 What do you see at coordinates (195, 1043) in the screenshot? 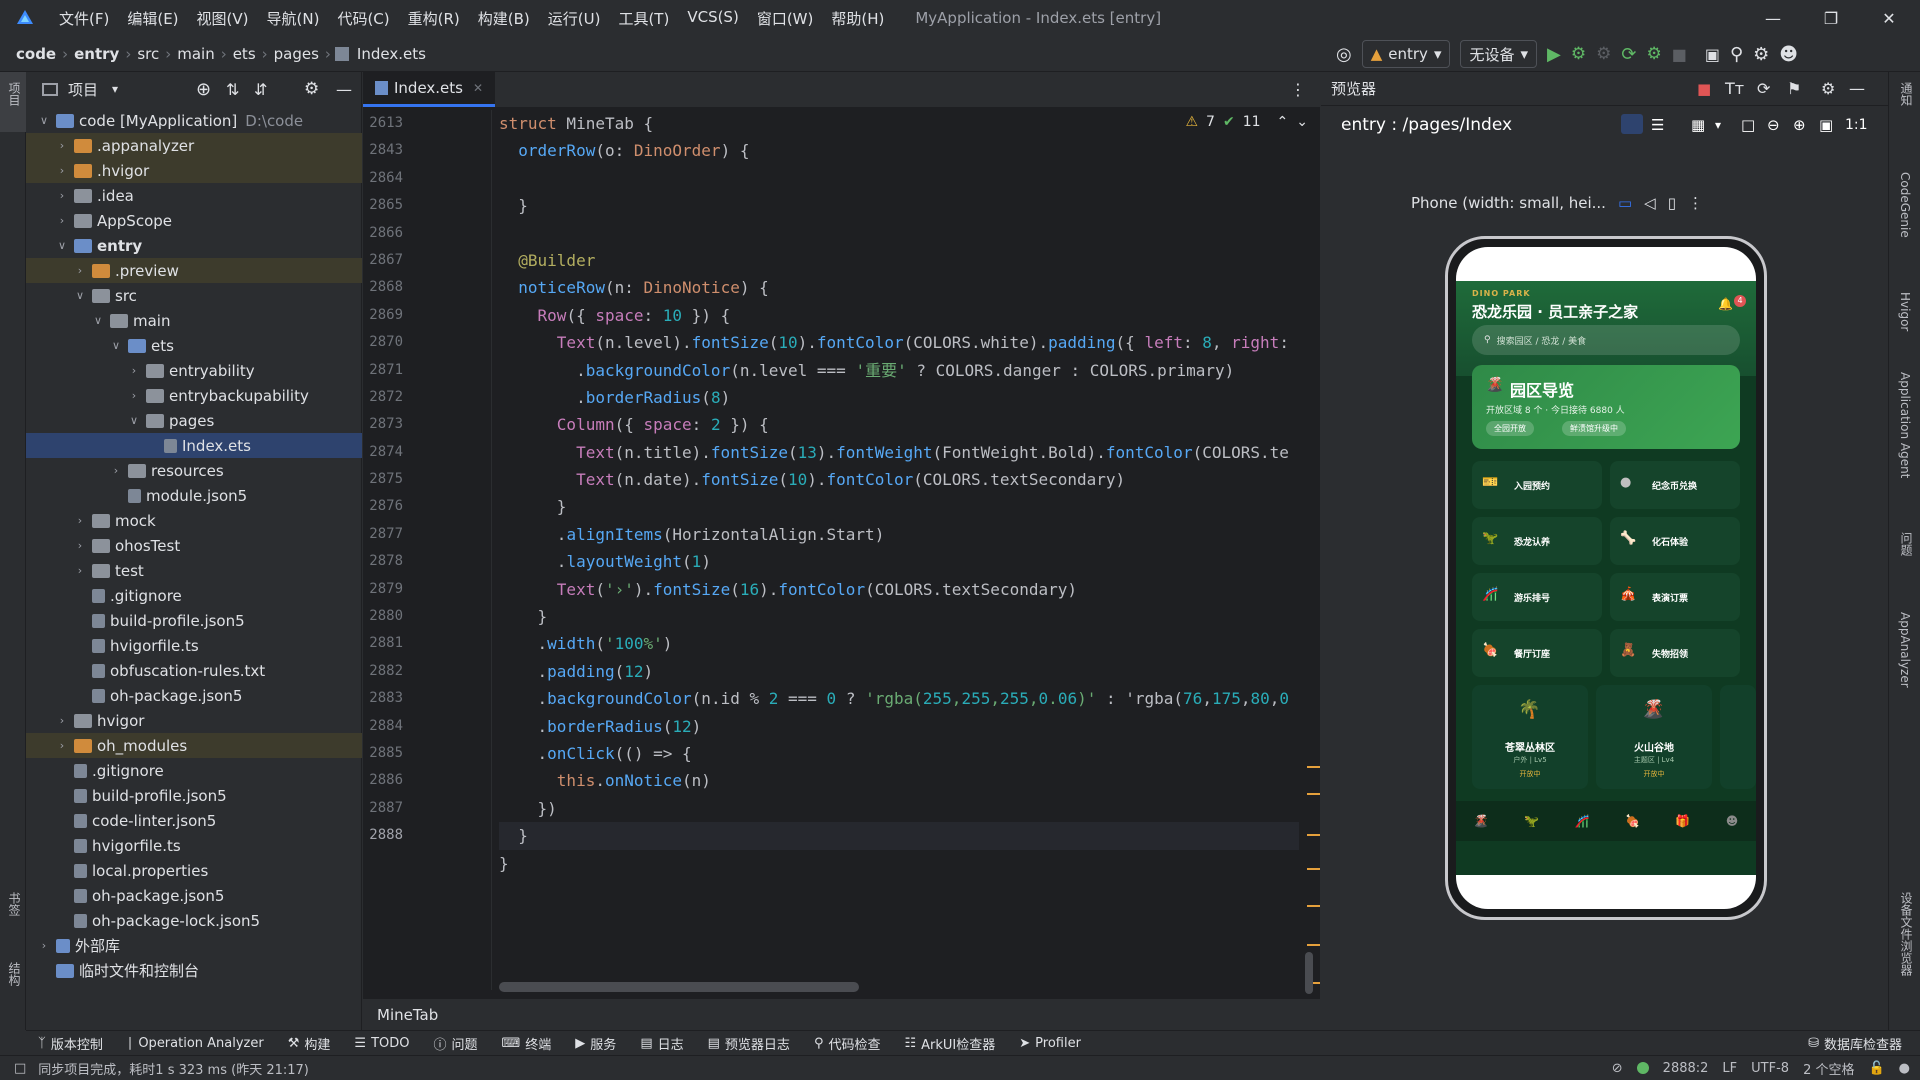
I see `tab-operation-analyzer: ∣ Operation Analyzer` at bounding box center [195, 1043].